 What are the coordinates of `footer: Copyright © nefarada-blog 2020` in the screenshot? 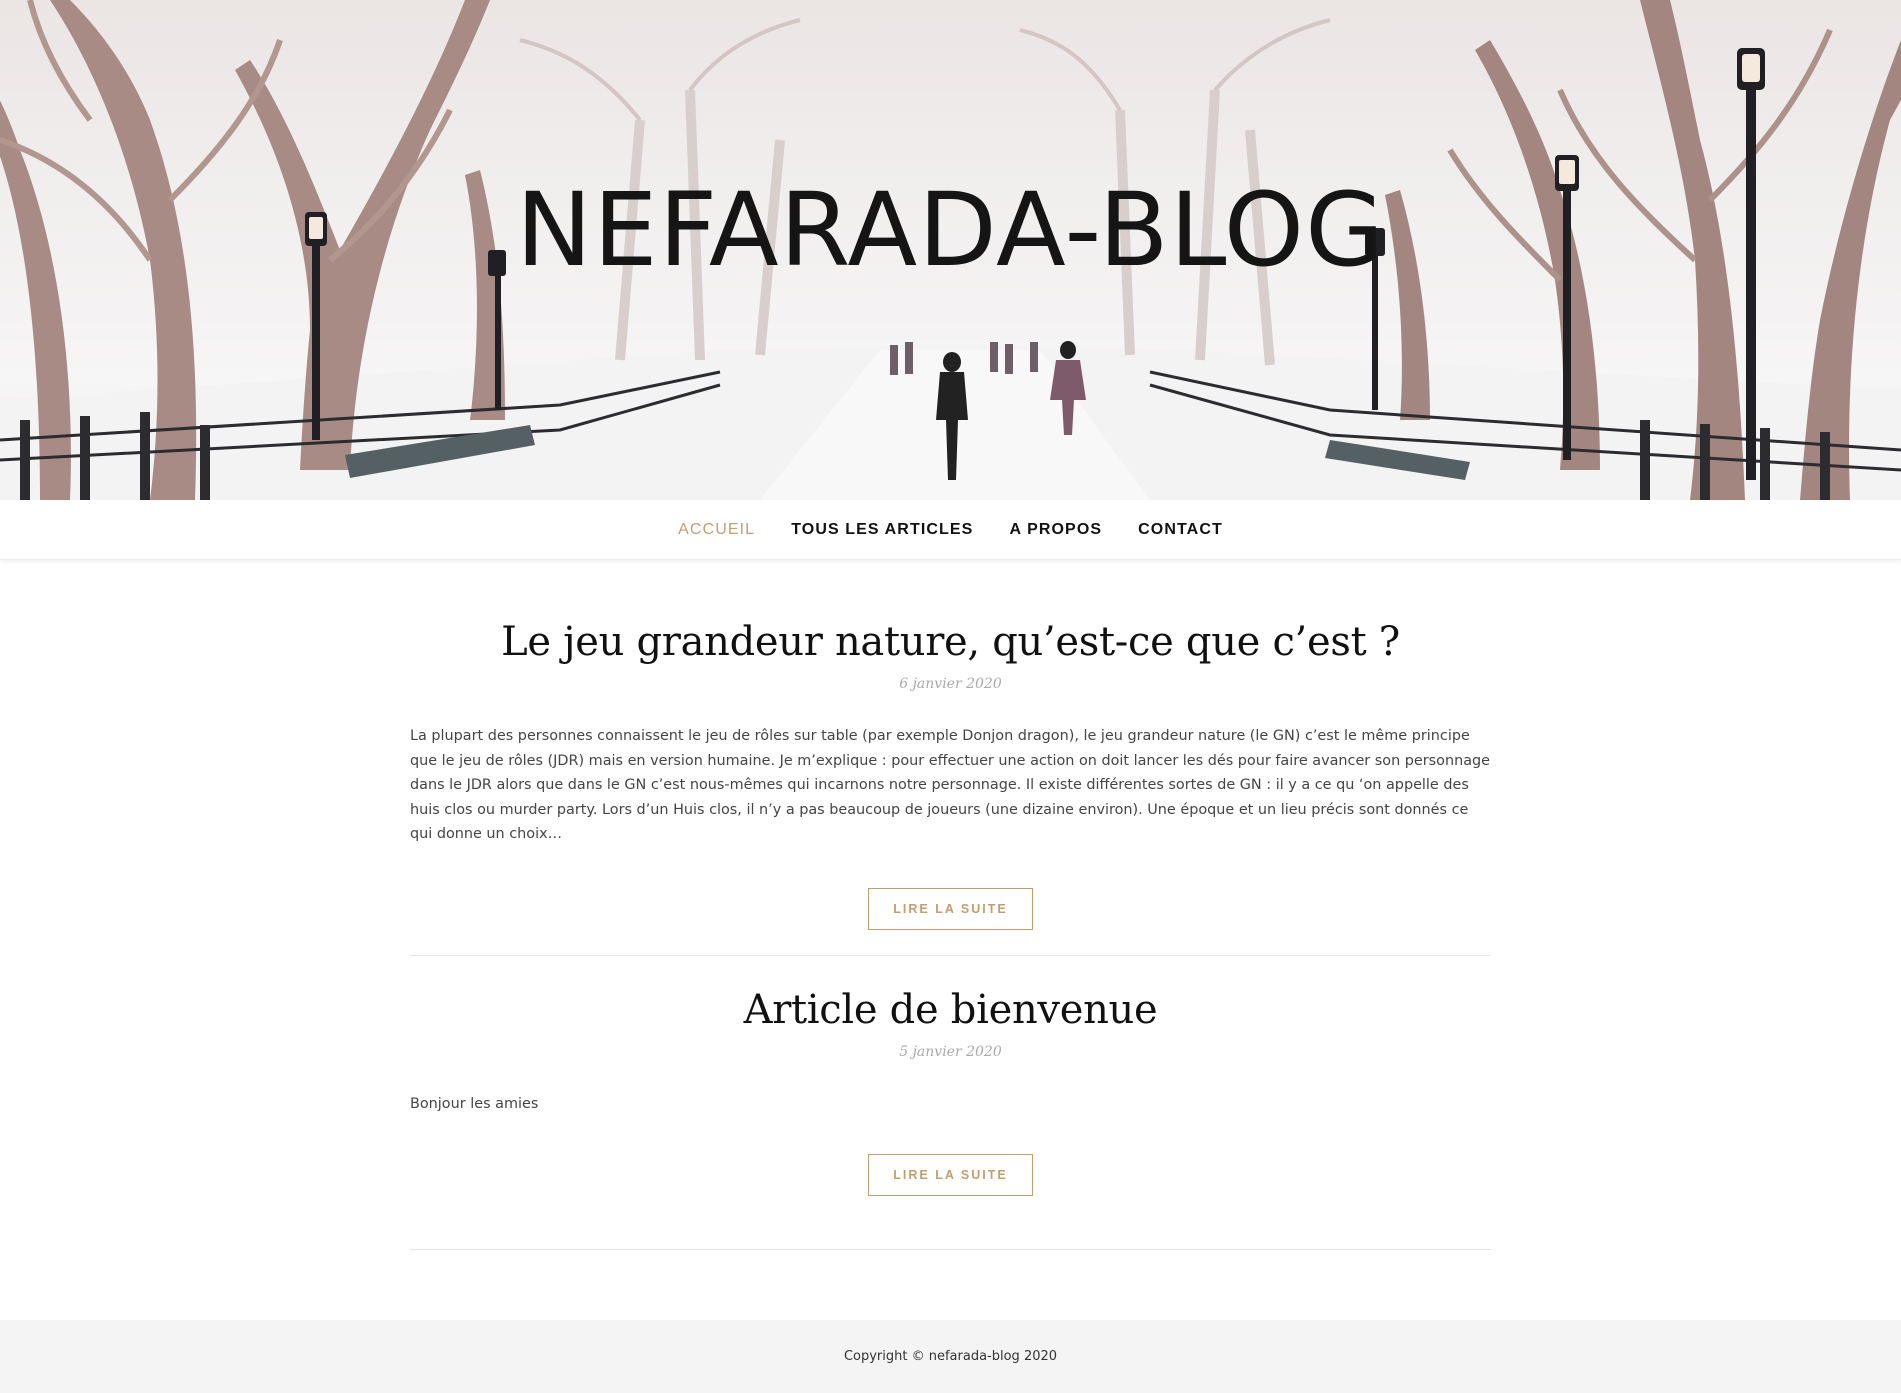 It's located at (950, 1356).